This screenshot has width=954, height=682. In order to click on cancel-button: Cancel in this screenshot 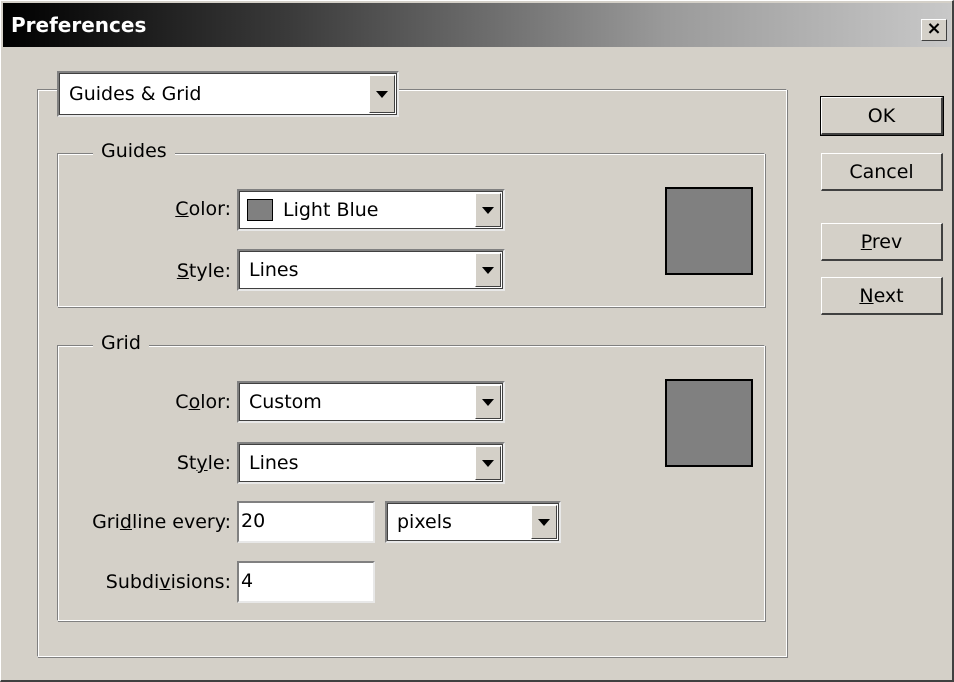, I will do `click(882, 172)`.